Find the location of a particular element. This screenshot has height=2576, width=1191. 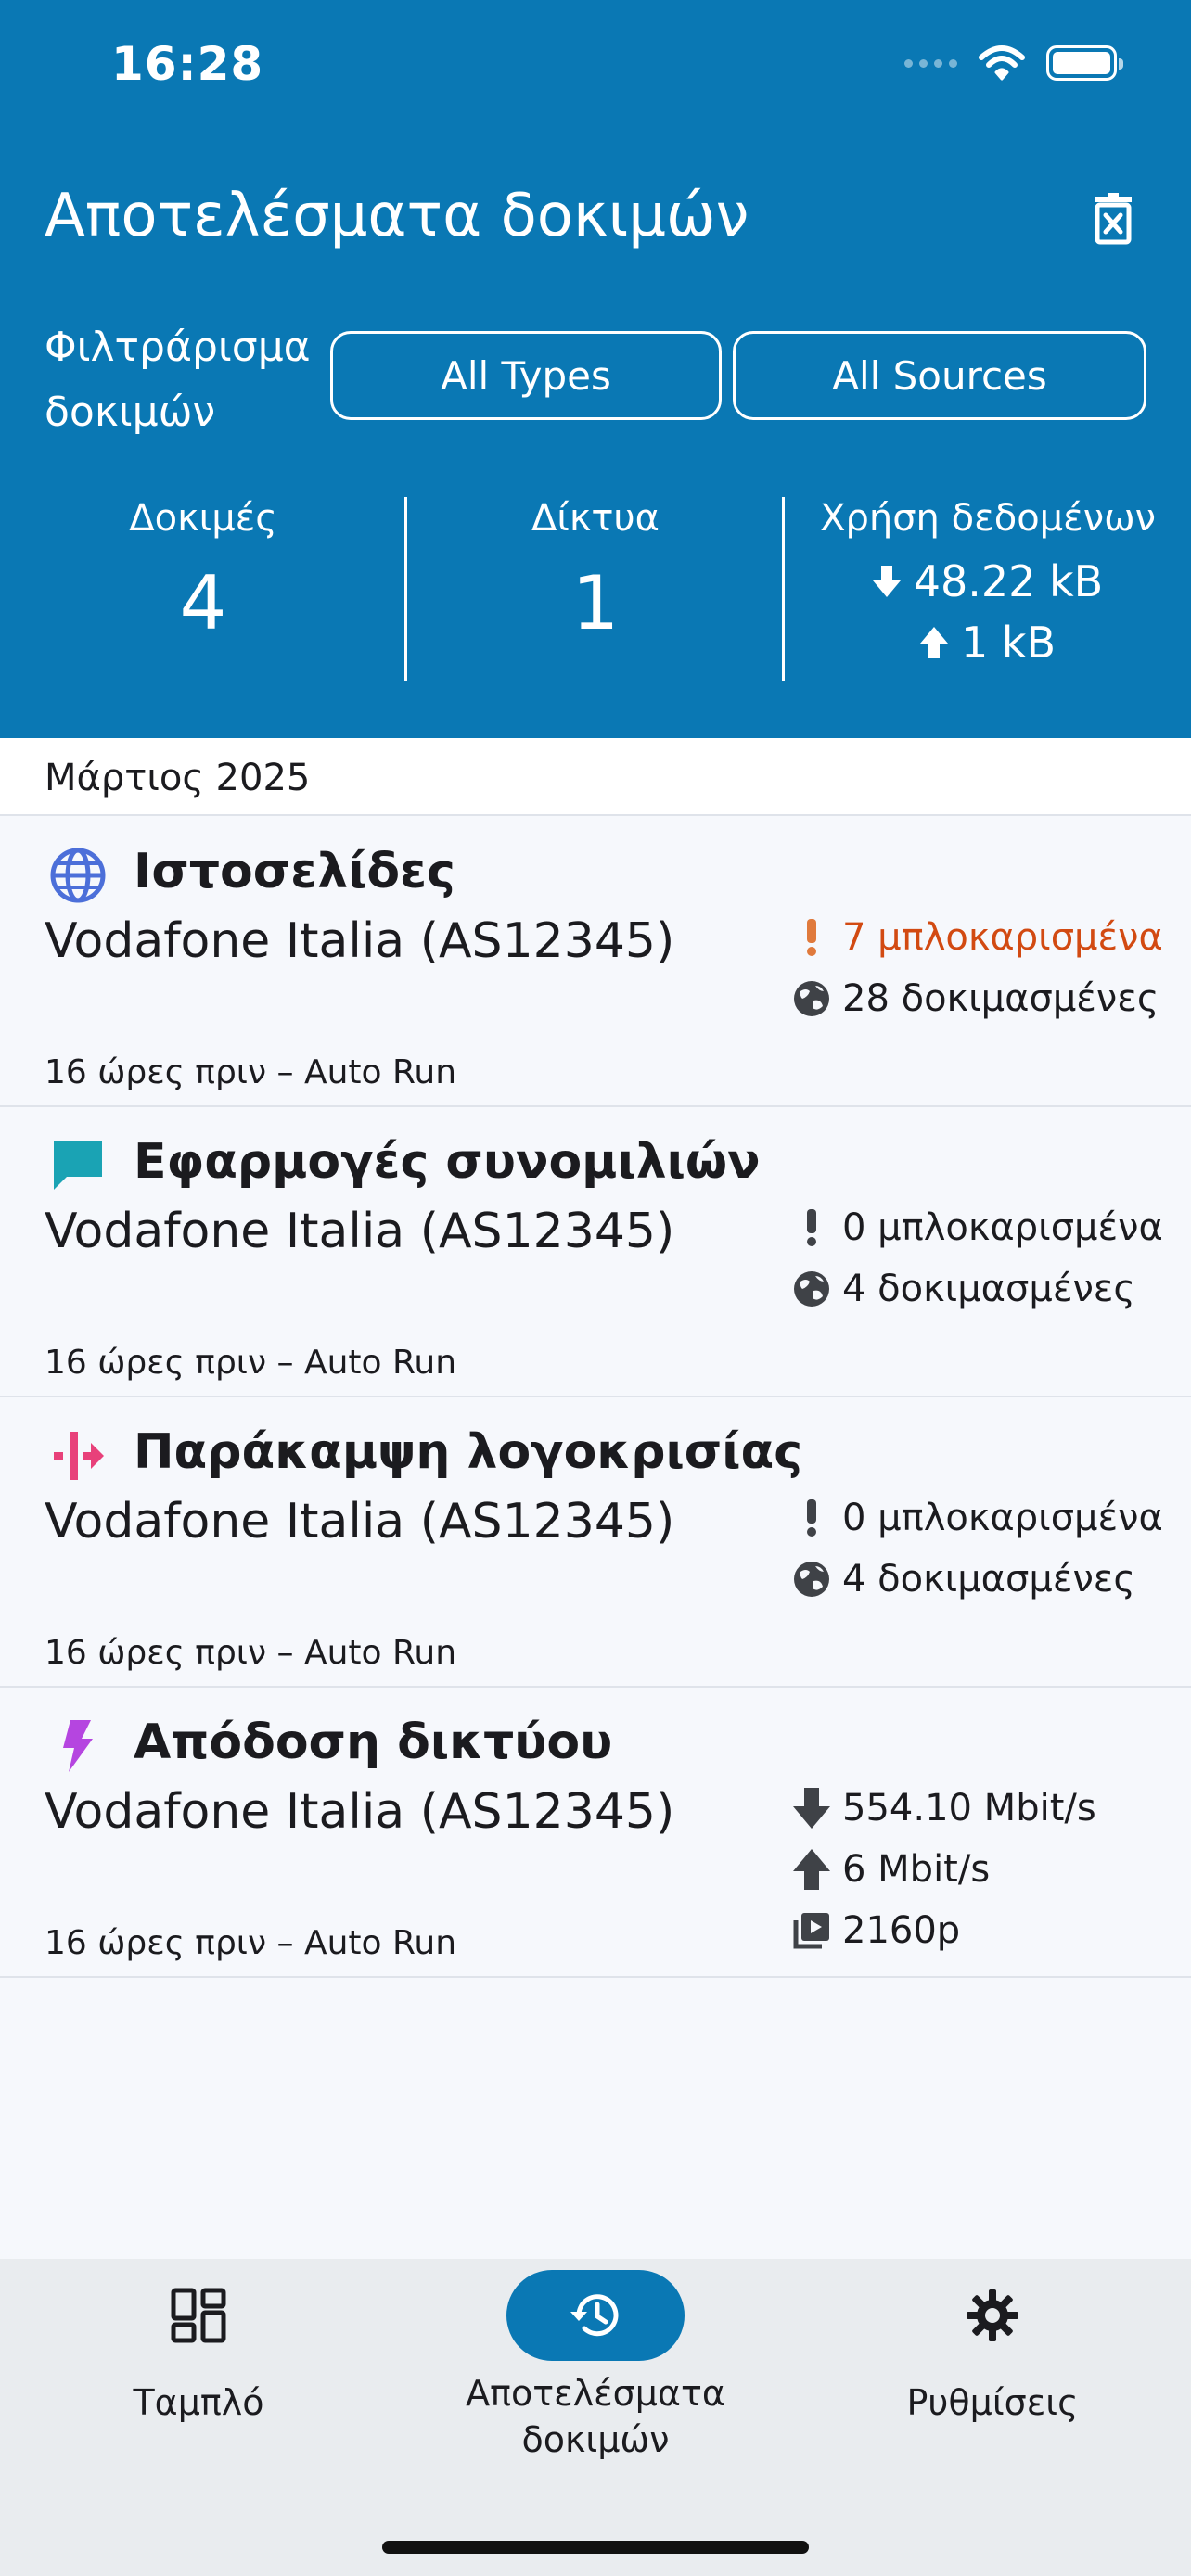

video-icon is located at coordinates (811, 1930).